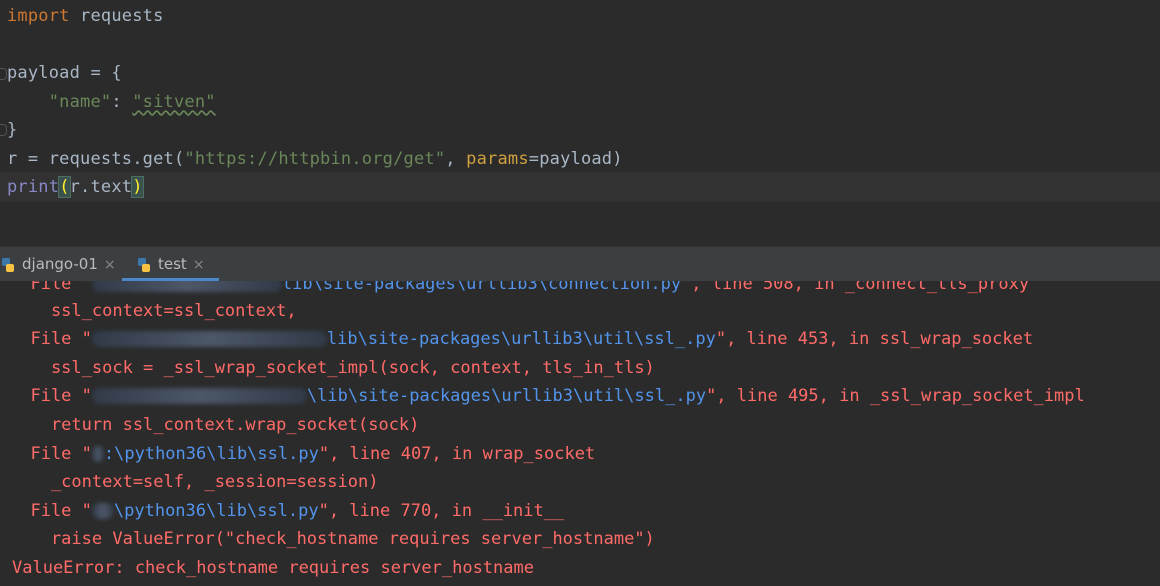 This screenshot has height=586, width=1160. I want to click on payload-assignment: payload = {, so click(64, 73).